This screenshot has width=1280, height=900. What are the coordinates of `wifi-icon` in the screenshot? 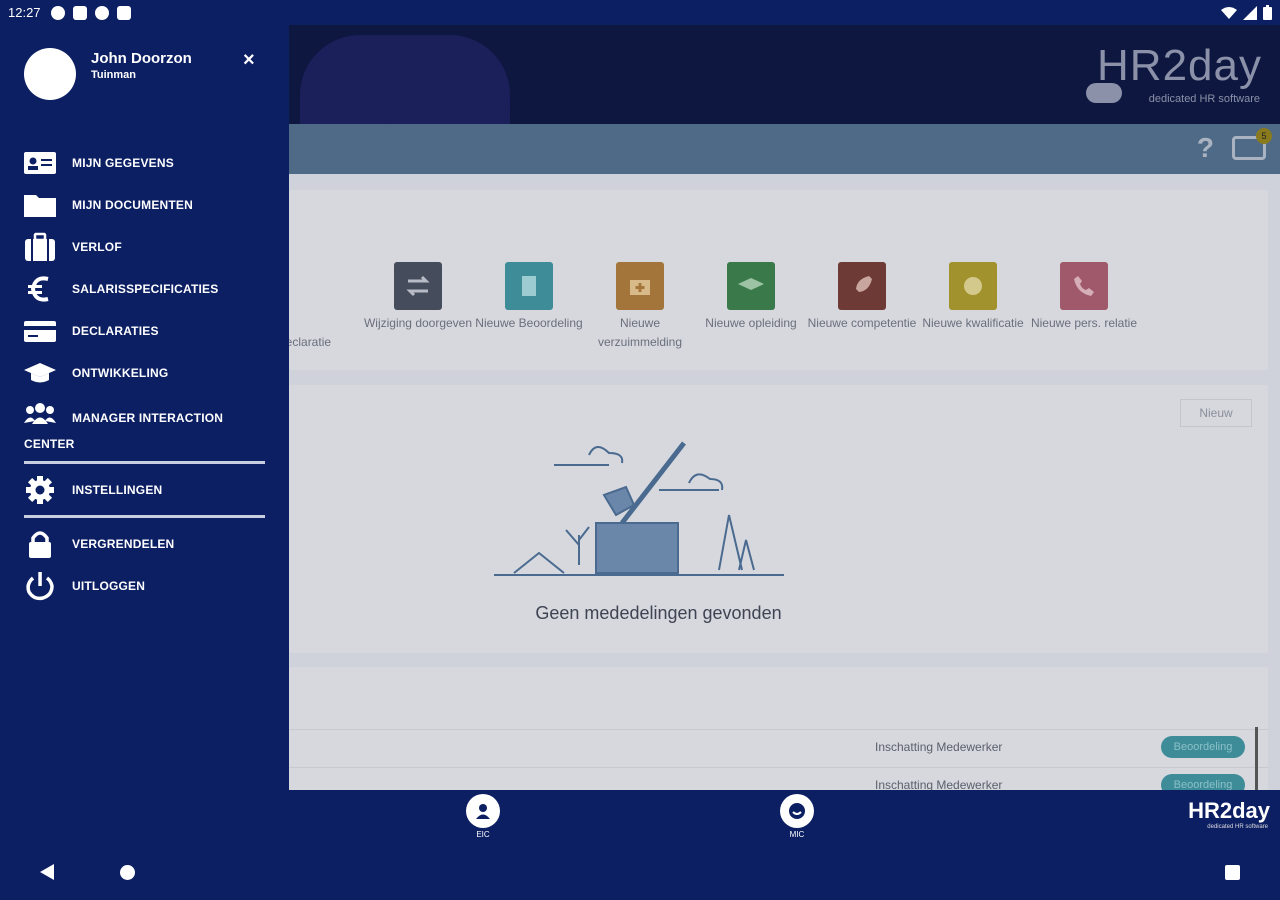 It's located at (1229, 12).